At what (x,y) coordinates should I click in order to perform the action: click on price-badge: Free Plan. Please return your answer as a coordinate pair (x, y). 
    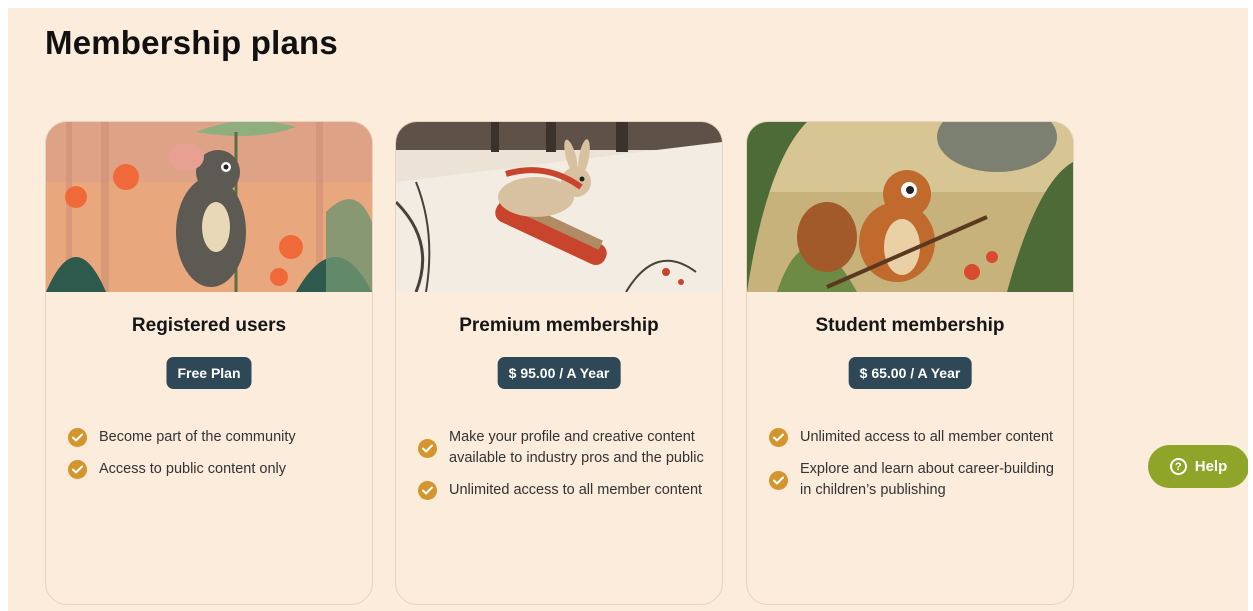
    Looking at the image, I should click on (209, 373).